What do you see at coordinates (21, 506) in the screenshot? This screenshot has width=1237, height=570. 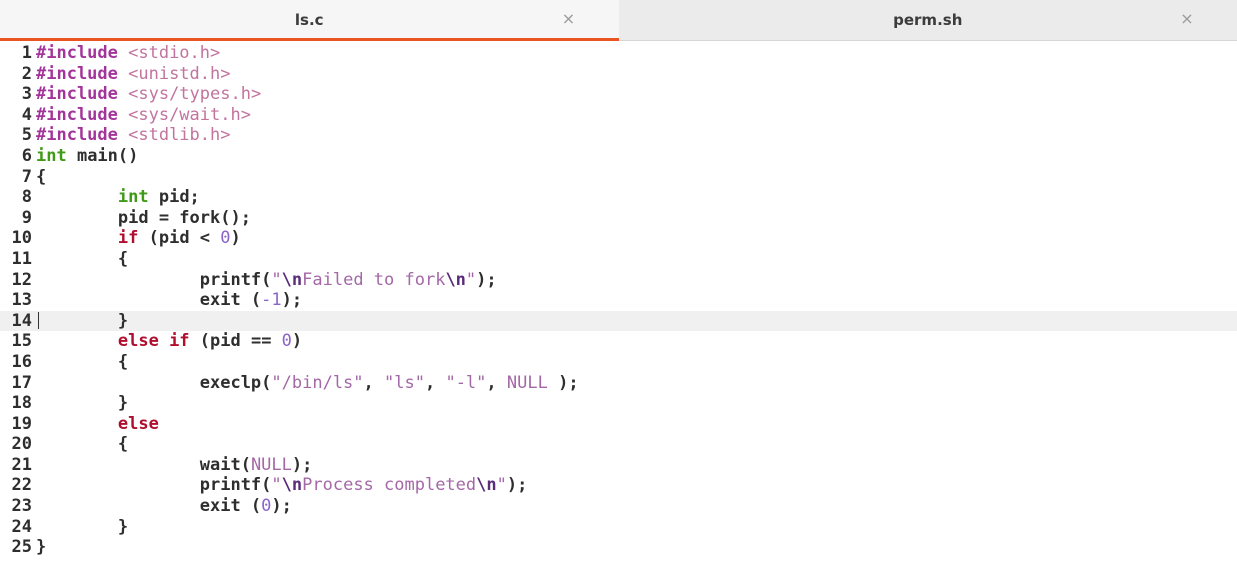 I see `line-number: 23` at bounding box center [21, 506].